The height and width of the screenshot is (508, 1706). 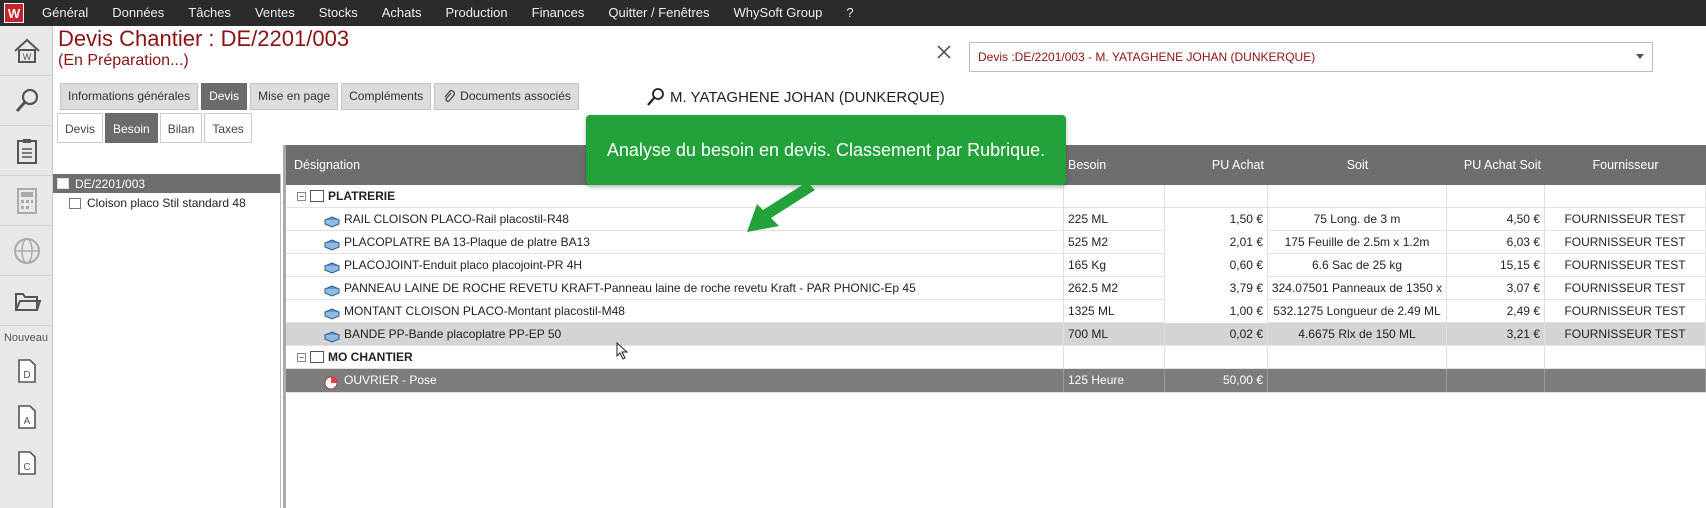 I want to click on calculator-icon, so click(x=26, y=200).